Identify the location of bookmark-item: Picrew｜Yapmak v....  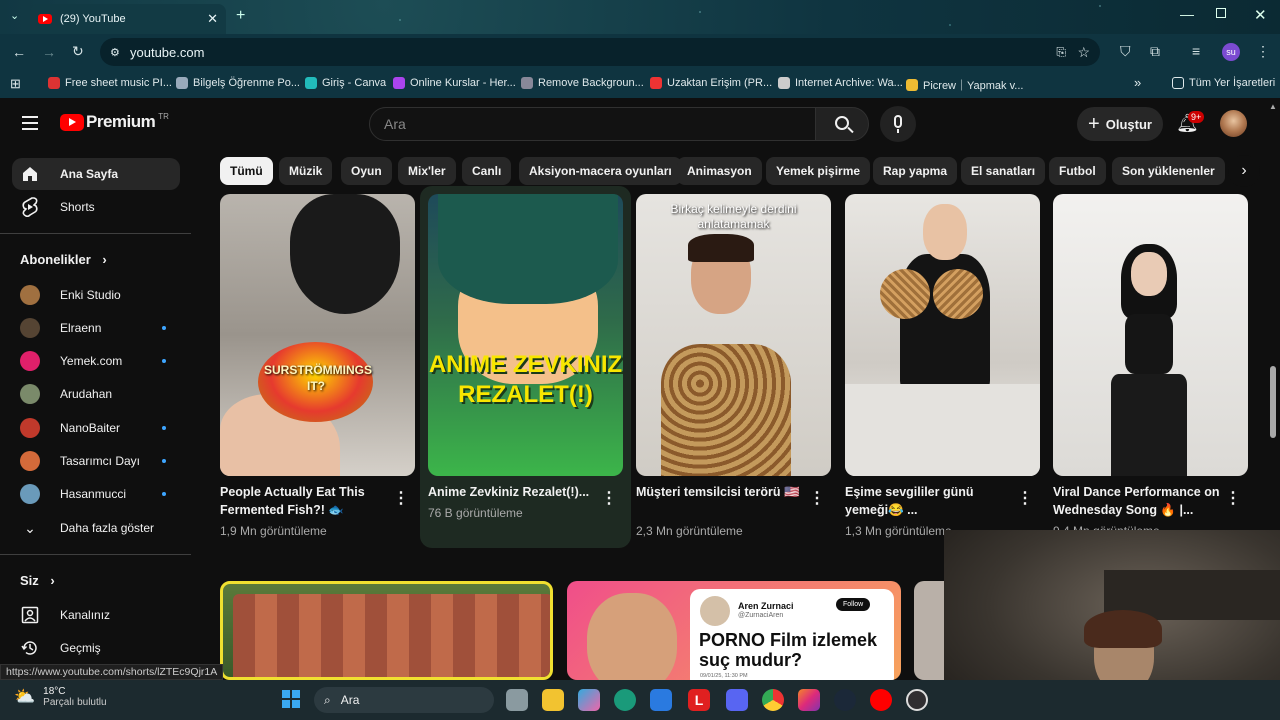
(964, 85).